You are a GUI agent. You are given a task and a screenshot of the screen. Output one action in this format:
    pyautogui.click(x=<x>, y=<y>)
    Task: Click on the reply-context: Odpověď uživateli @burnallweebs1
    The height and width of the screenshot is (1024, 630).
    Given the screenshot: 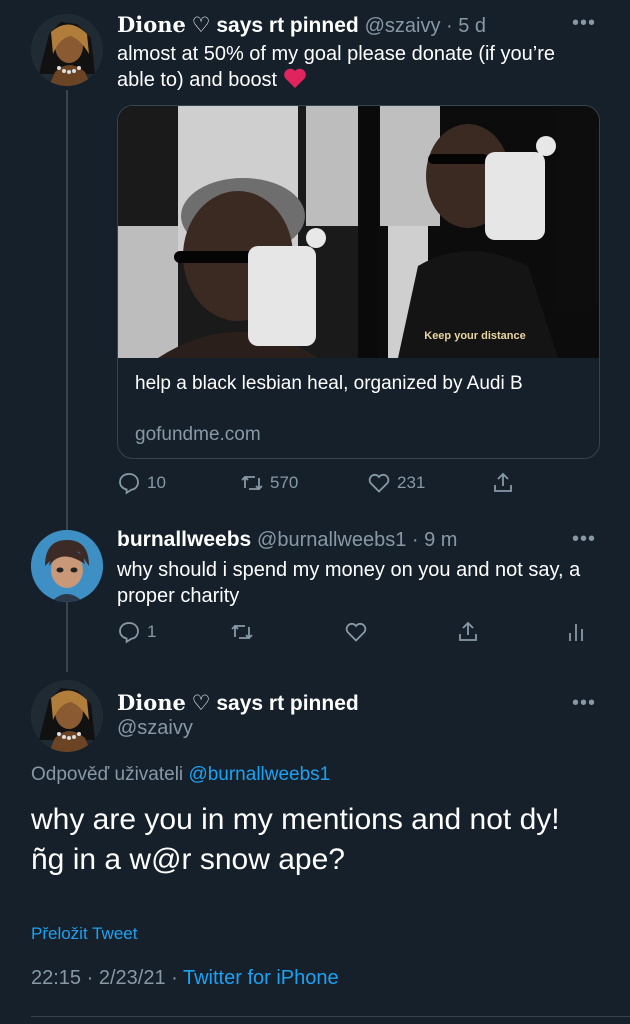 What is the action you would take?
    pyautogui.click(x=181, y=774)
    